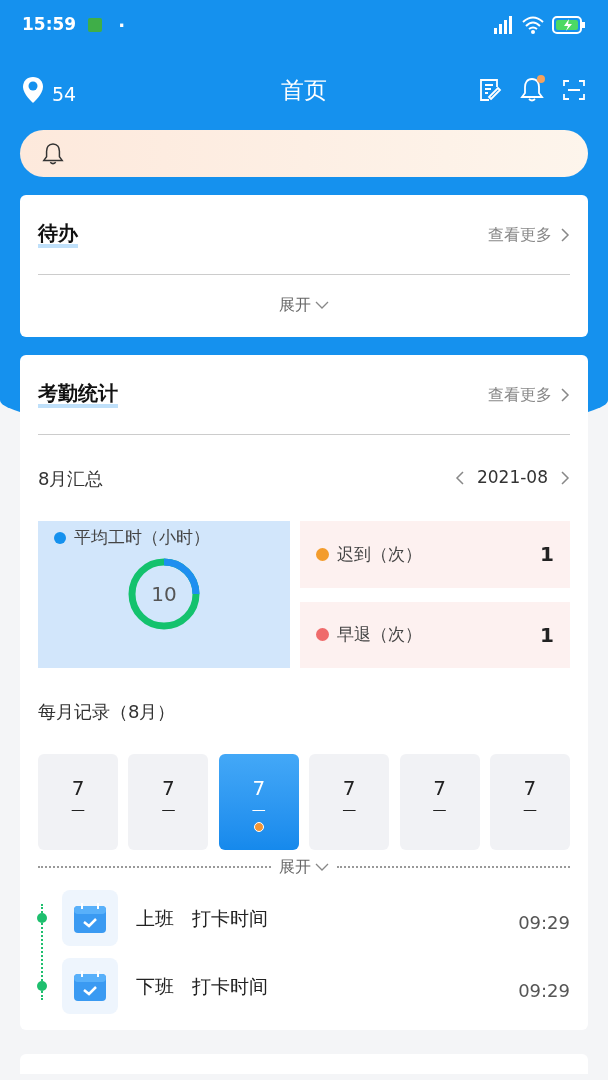 Image resolution: width=608 pixels, height=1080 pixels. I want to click on edit-note-icon, so click(490, 90).